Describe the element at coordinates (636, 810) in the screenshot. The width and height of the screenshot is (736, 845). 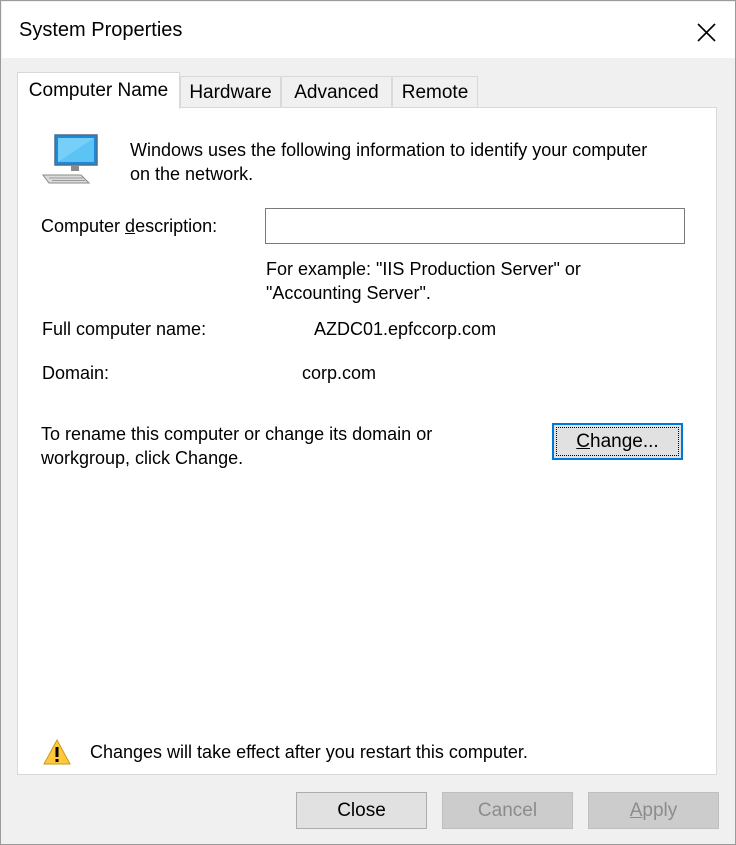
I see `apply-button-accesskey: A` at that location.